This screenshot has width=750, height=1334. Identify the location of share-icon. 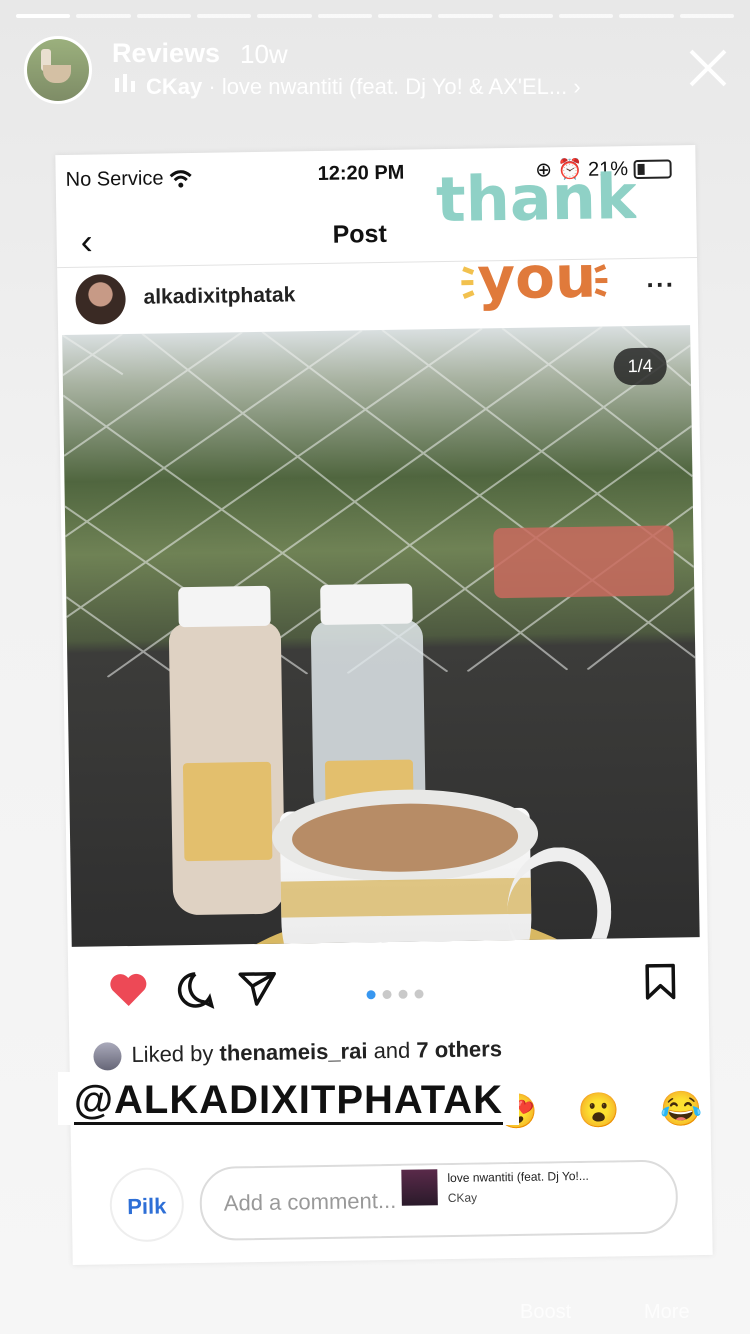
(257, 988).